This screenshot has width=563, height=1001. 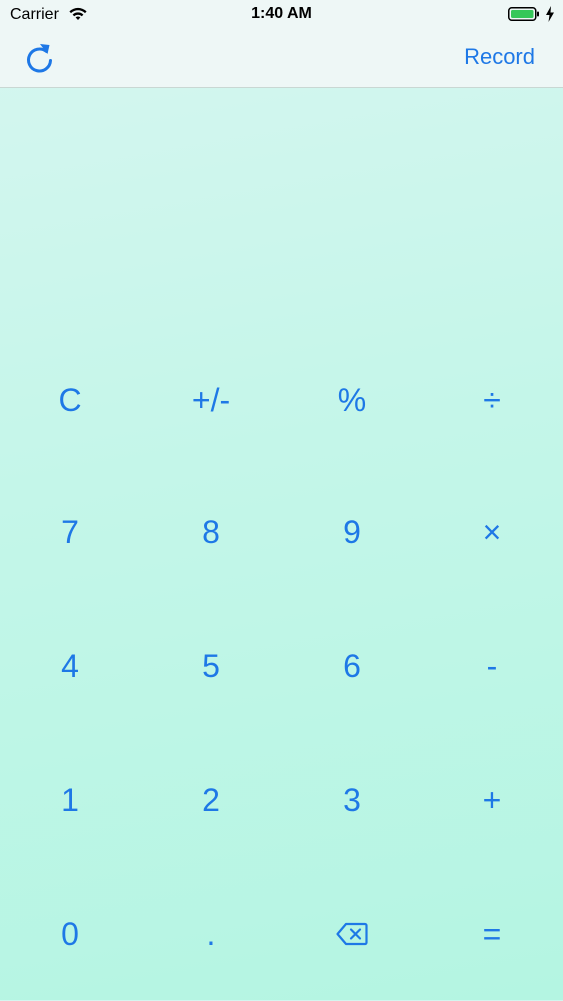 I want to click on digit-2-key: 2, so click(x=211, y=800).